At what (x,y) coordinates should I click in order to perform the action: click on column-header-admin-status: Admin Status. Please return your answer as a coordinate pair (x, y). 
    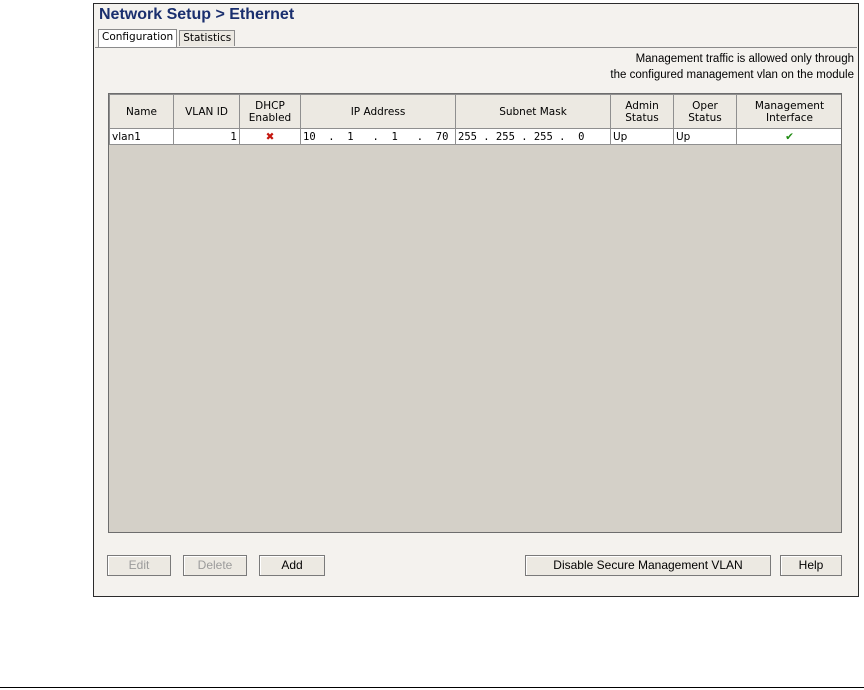
    Looking at the image, I should click on (642, 111).